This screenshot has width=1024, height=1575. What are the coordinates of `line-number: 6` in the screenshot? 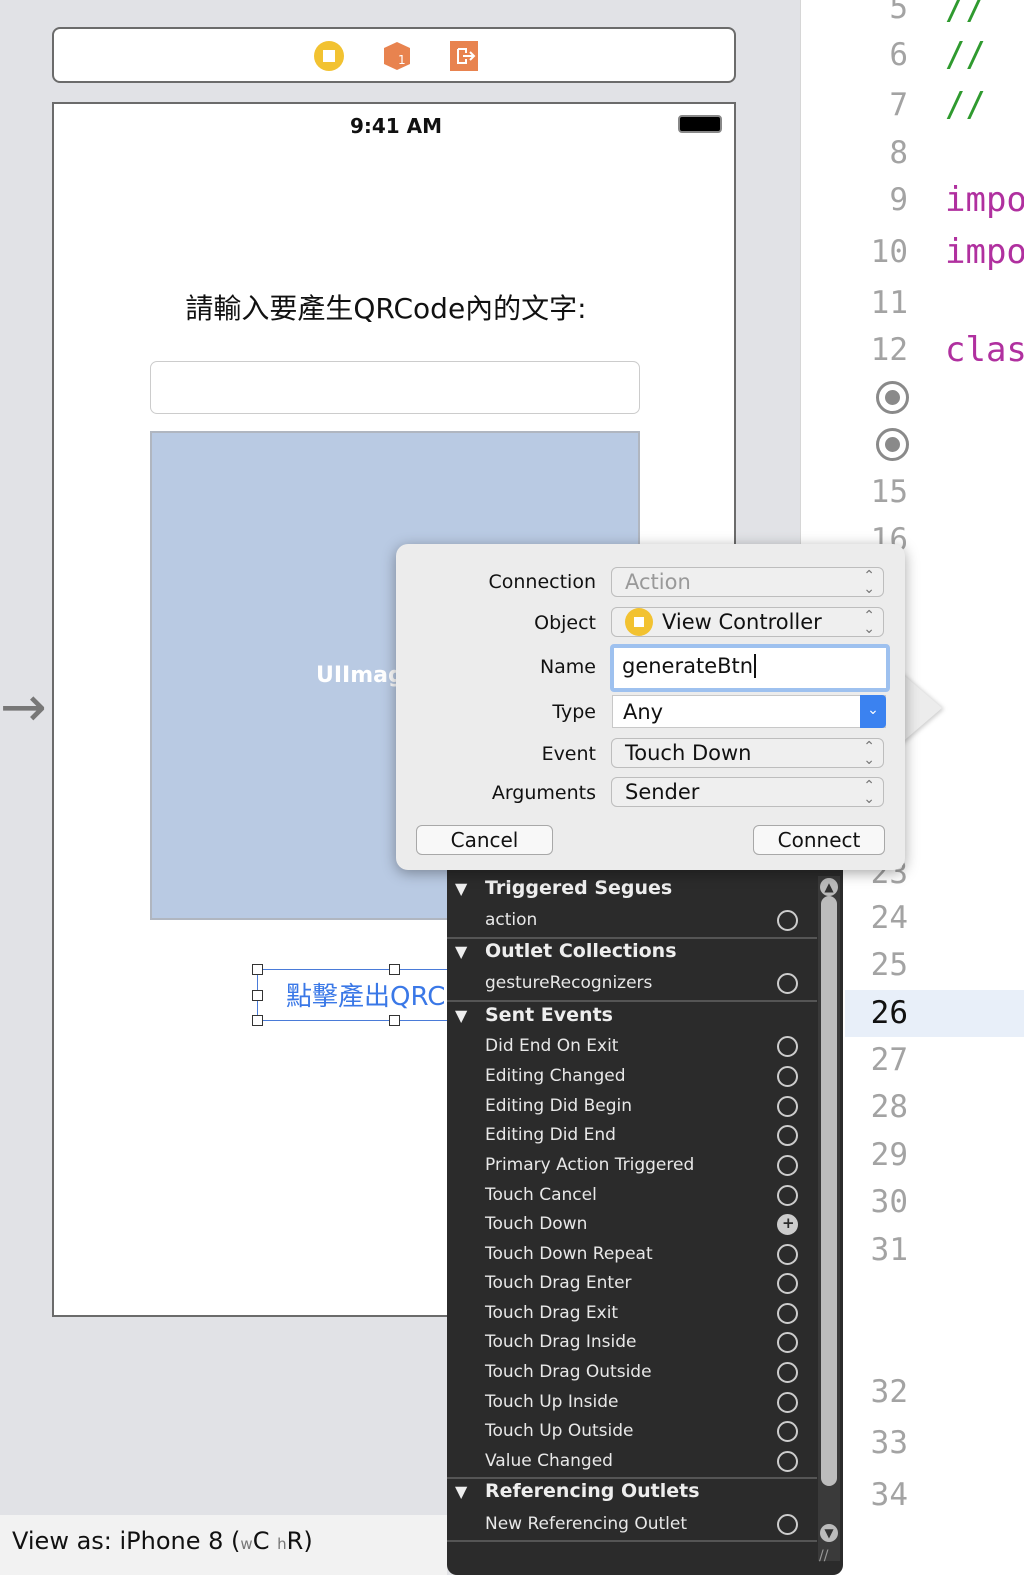 It's located at (898, 55).